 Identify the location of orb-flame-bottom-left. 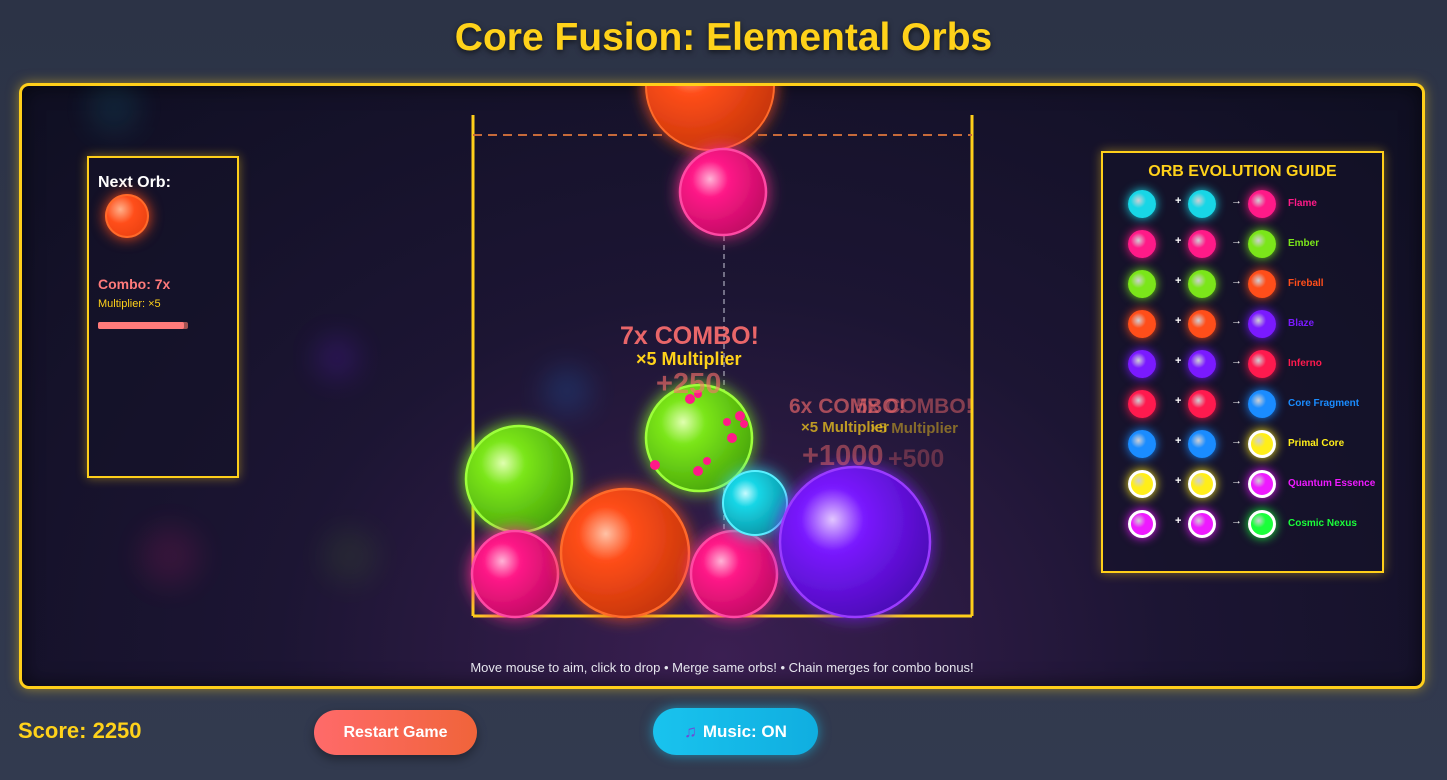
(515, 574).